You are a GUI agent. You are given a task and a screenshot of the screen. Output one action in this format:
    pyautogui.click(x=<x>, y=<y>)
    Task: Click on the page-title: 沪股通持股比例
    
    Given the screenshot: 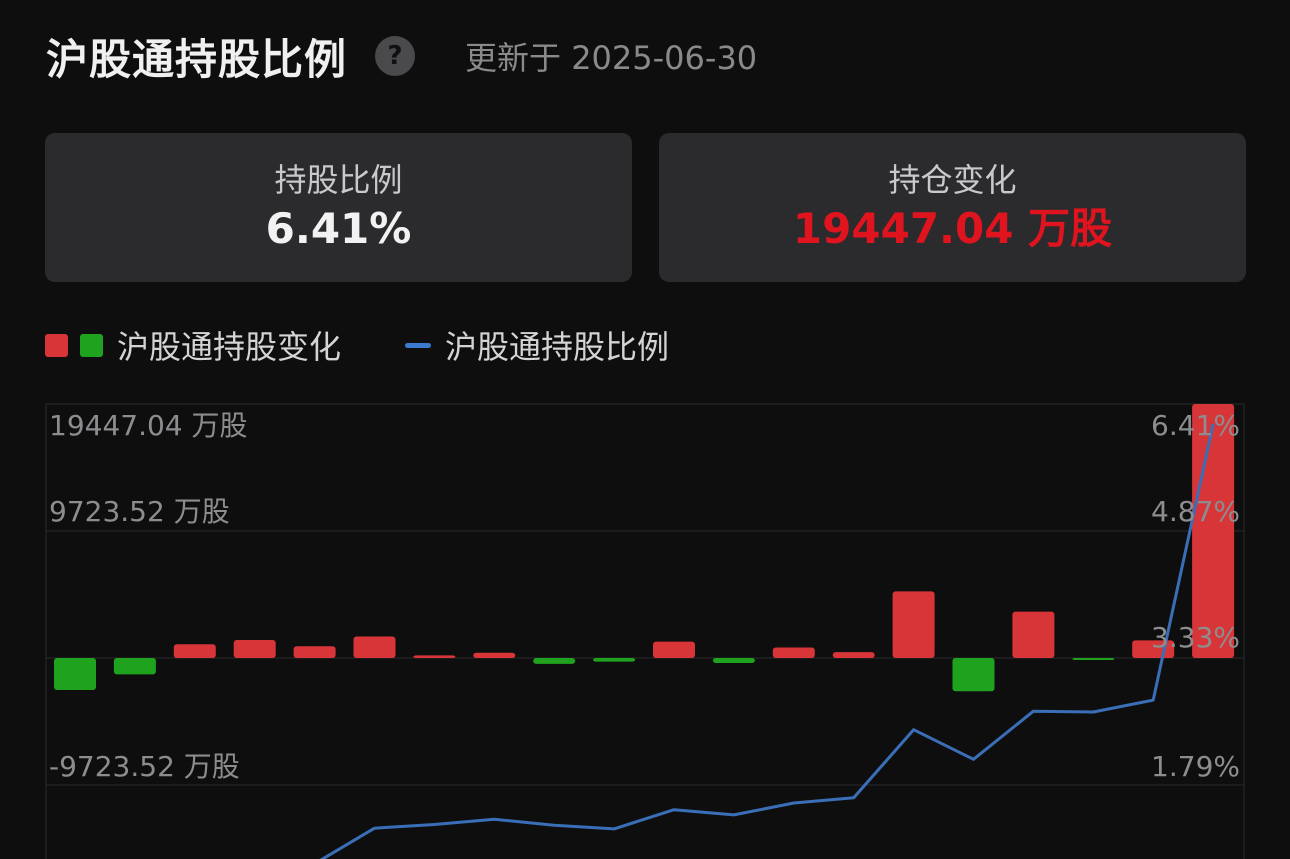 What is the action you would take?
    pyautogui.click(x=197, y=59)
    